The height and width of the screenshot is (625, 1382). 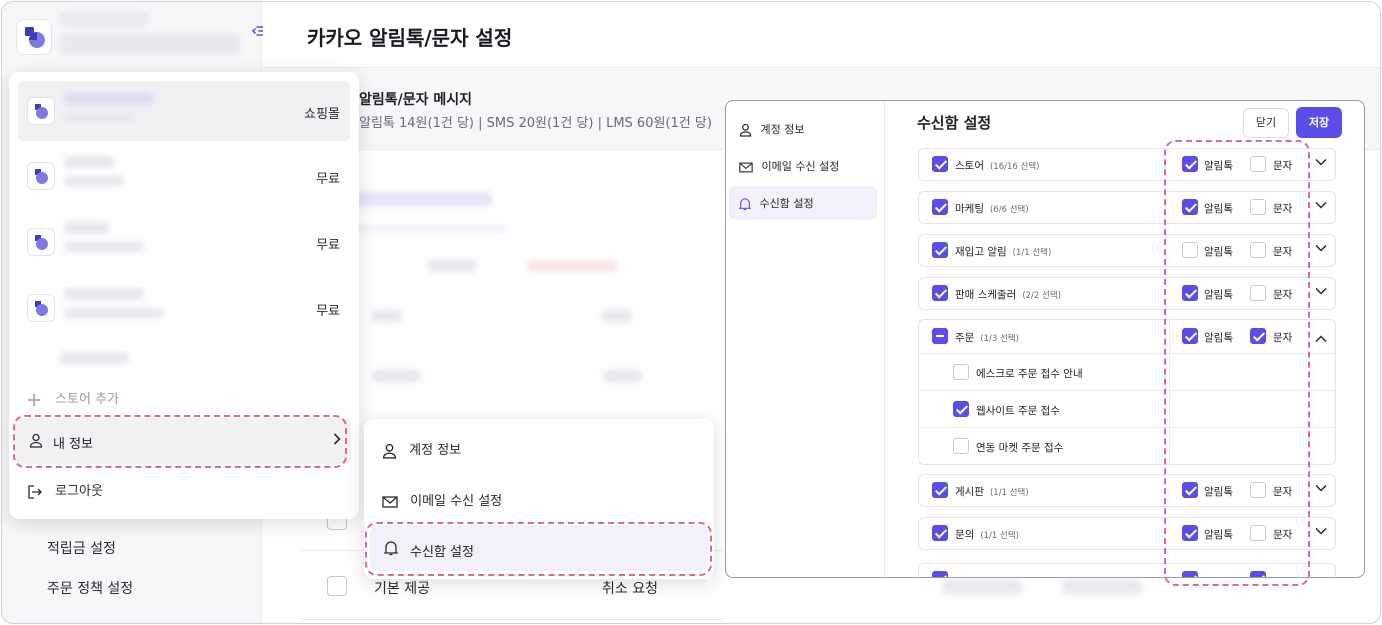 What do you see at coordinates (1041, 296) in the screenshot?
I see `category-count: (2/2 선택)` at bounding box center [1041, 296].